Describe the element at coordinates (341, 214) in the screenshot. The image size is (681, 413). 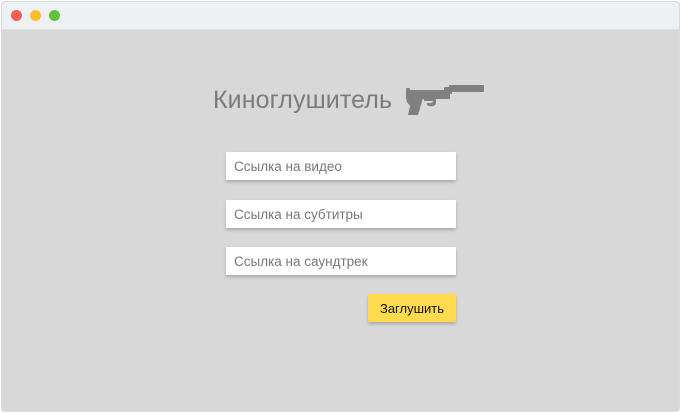
I see `subtitles-link-input` at that location.